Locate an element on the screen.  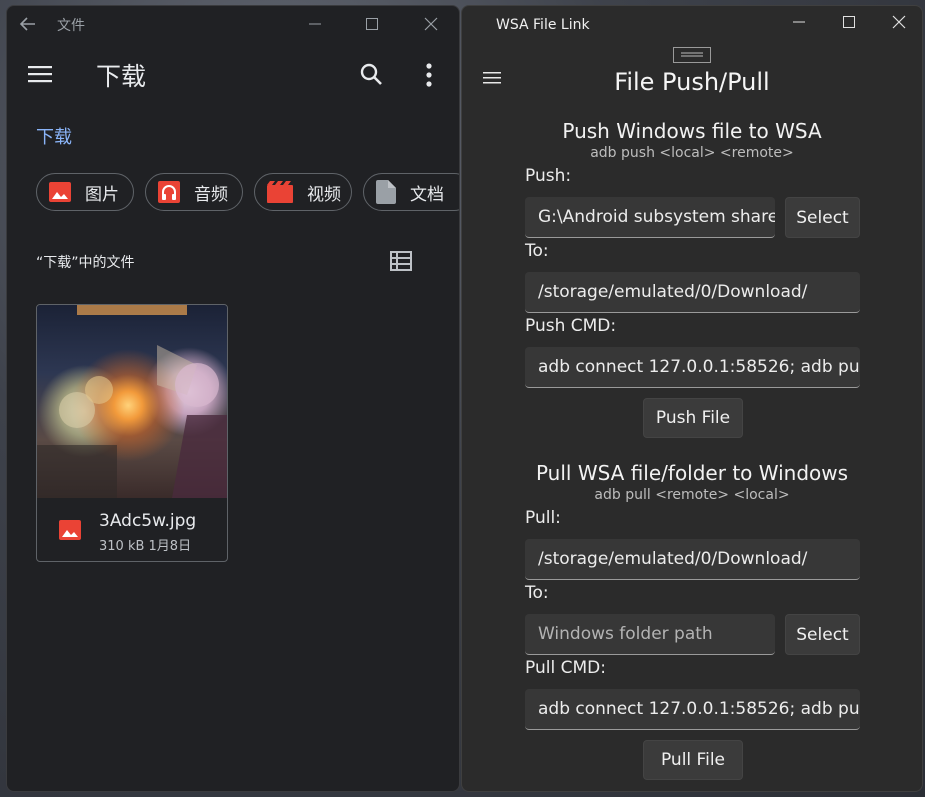
pull-section-subtitle: adb pull <remote> <local> is located at coordinates (692, 495).